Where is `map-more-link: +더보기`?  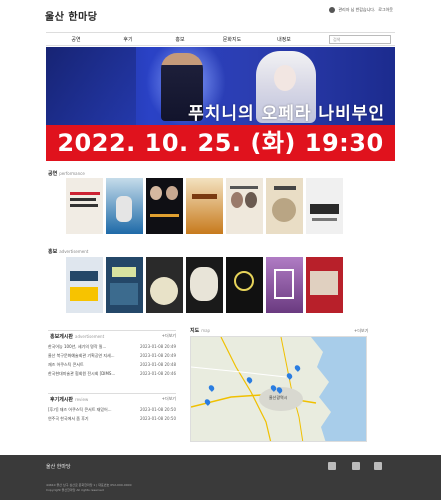
map-more-link: +더보기 is located at coordinates (361, 331).